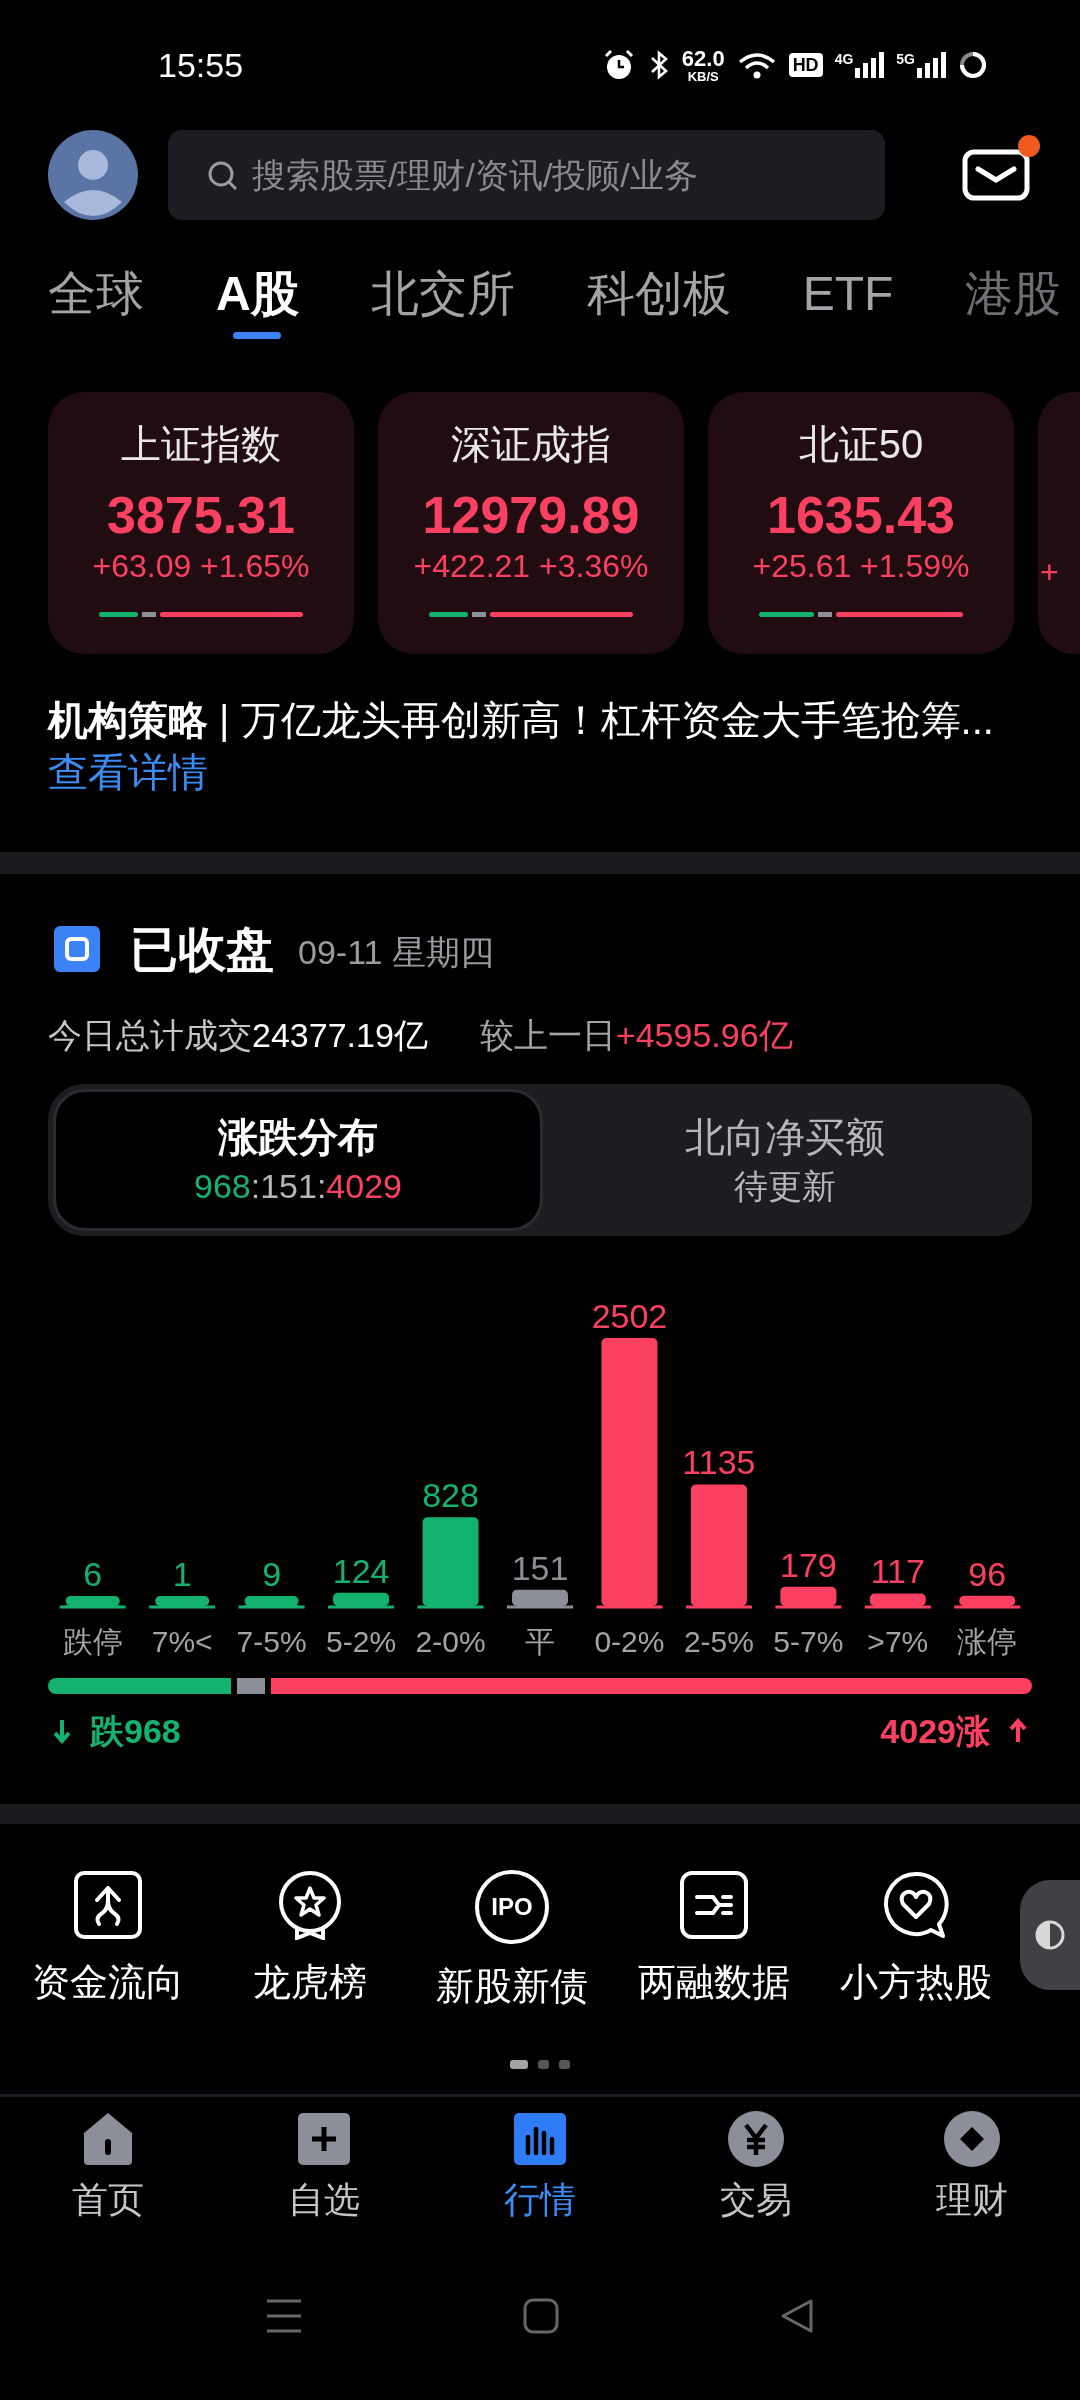 Image resolution: width=1080 pixels, height=2400 pixels. Describe the element at coordinates (201, 515) in the screenshot. I see `index-value: 3875.31` at that location.